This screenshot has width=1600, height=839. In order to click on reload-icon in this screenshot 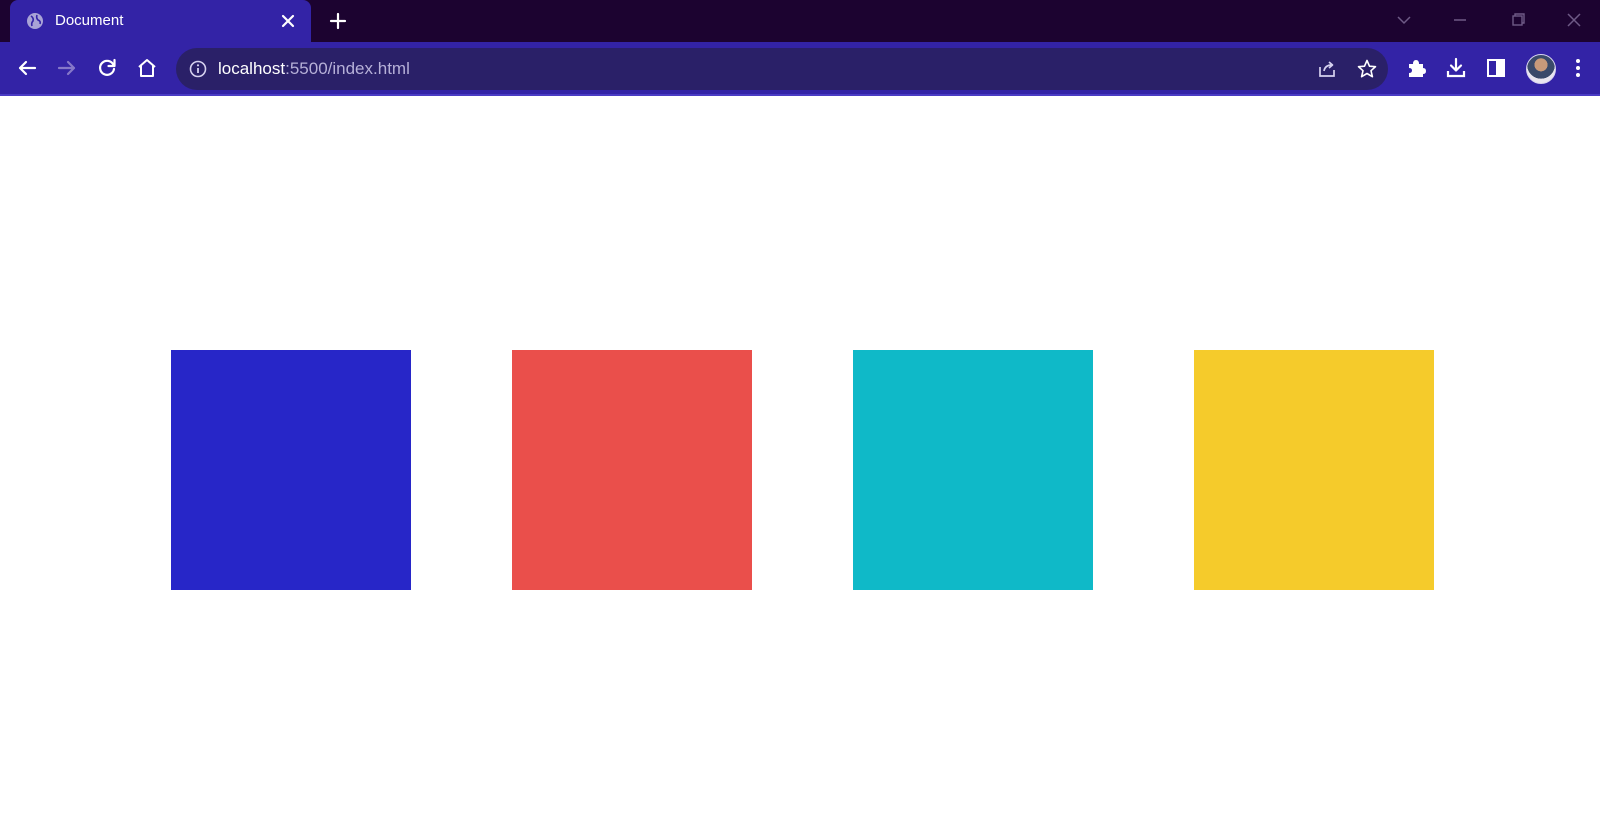, I will do `click(107, 68)`.